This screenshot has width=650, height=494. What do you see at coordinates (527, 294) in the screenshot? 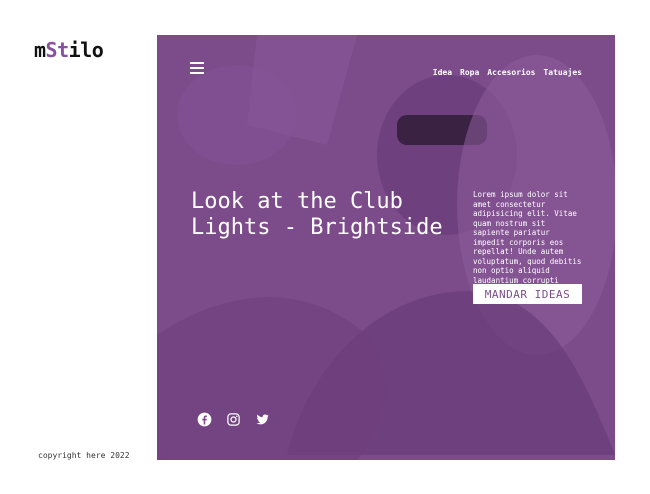
I see `send-ideas-button: MANDAR IDEAS` at bounding box center [527, 294].